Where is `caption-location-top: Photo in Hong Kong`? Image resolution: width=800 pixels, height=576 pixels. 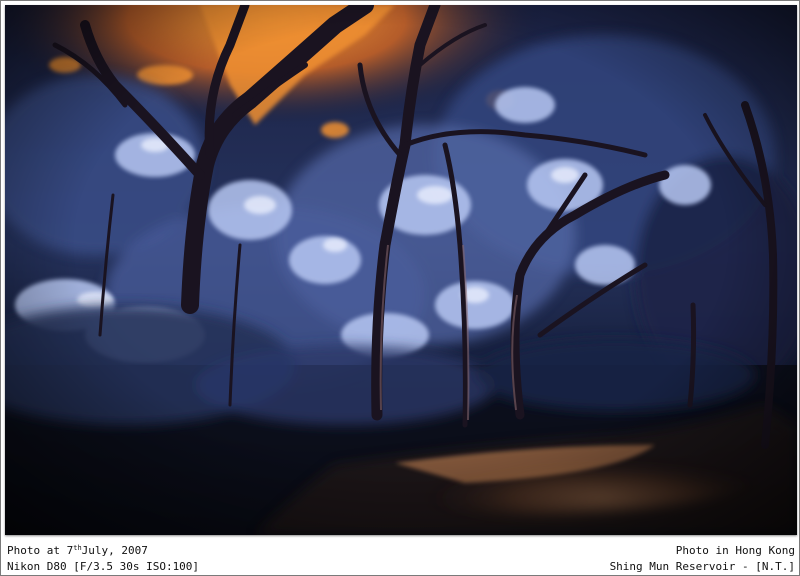
caption-location-top: Photo in Hong Kong is located at coordinates (735, 550).